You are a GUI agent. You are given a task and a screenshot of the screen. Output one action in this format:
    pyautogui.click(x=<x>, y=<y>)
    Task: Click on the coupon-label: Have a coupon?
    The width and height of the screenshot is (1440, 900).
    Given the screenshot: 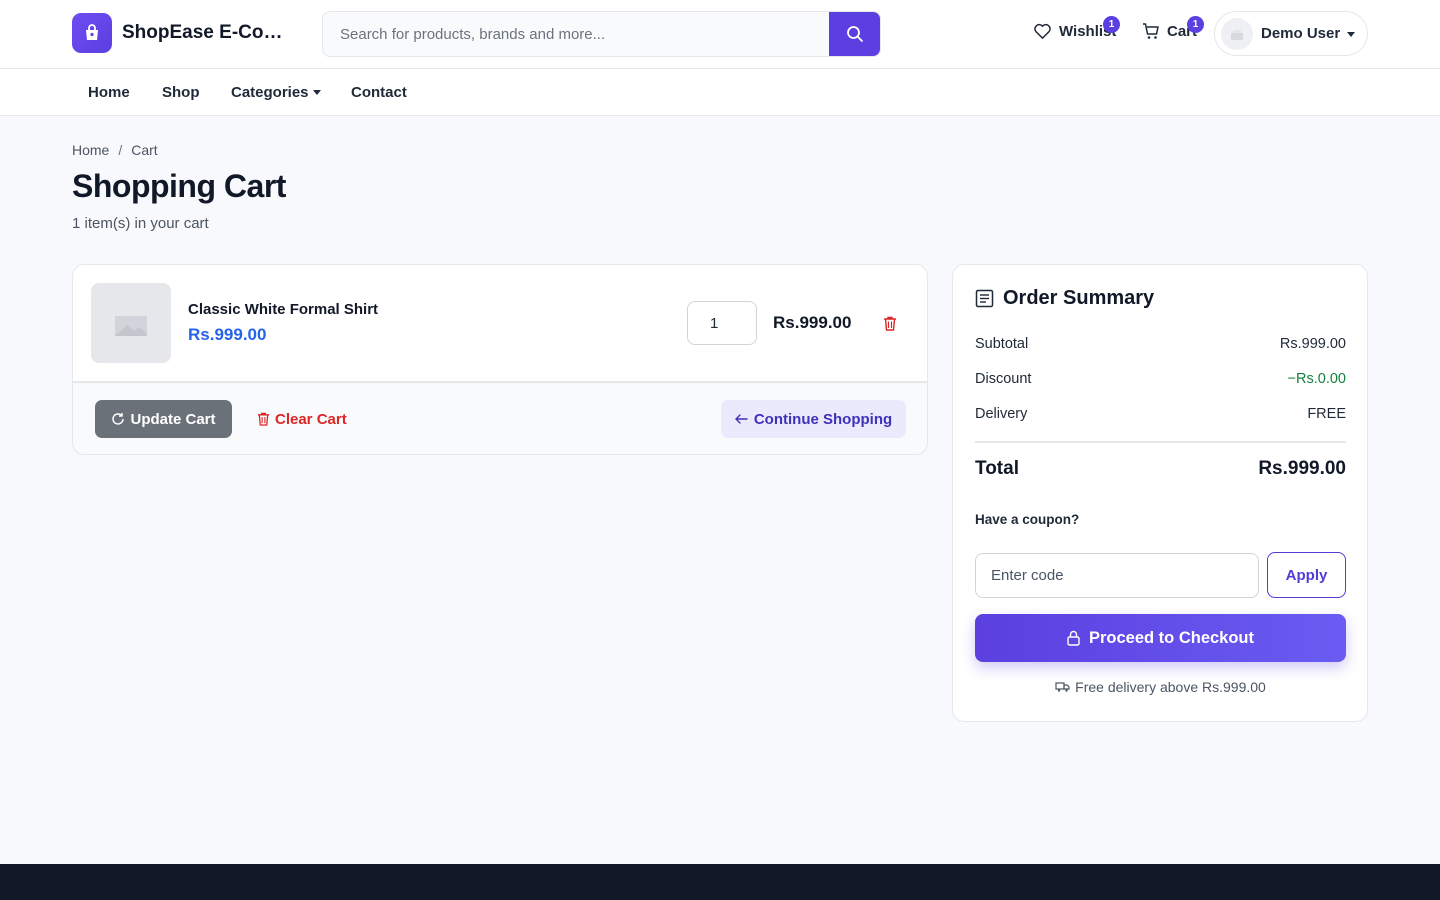 What is the action you would take?
    pyautogui.click(x=1027, y=519)
    